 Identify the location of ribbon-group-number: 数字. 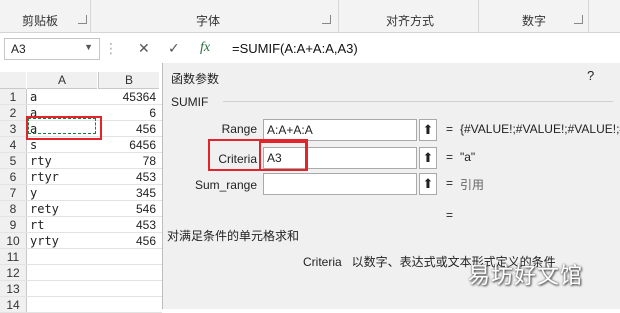
(533, 16).